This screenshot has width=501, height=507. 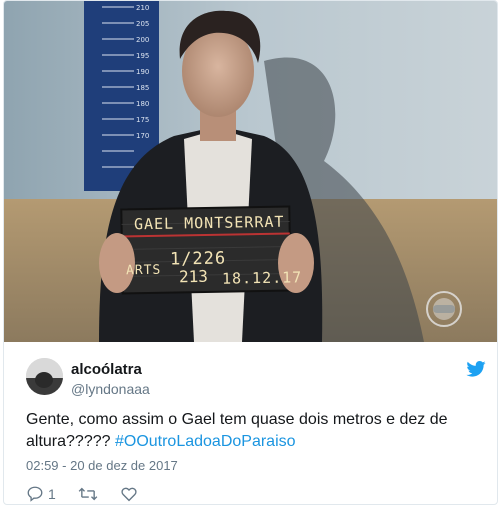 I want to click on twitter-bird-icon, so click(x=476, y=369).